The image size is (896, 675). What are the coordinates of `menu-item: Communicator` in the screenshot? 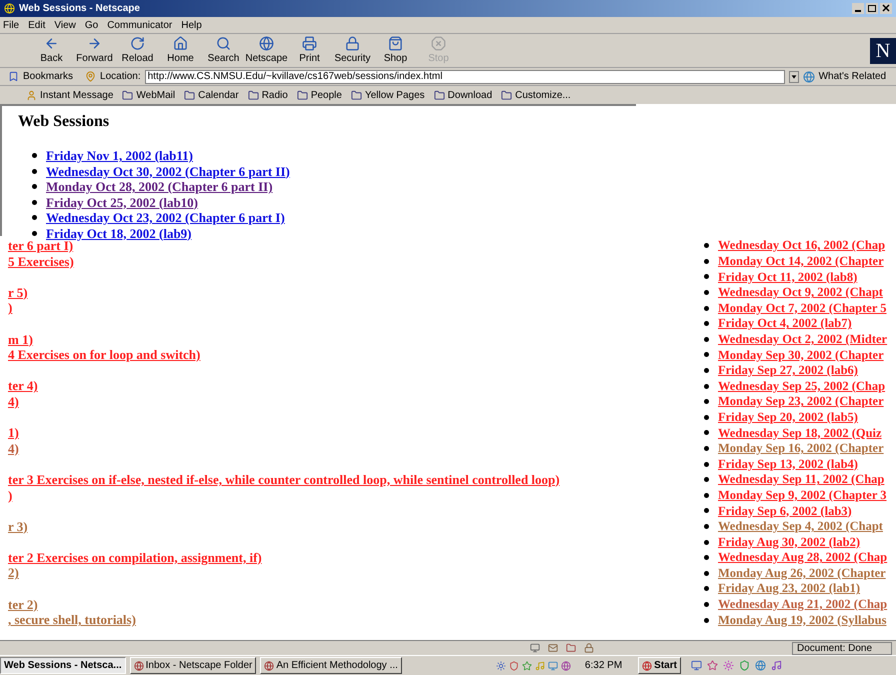 It's located at (139, 25).